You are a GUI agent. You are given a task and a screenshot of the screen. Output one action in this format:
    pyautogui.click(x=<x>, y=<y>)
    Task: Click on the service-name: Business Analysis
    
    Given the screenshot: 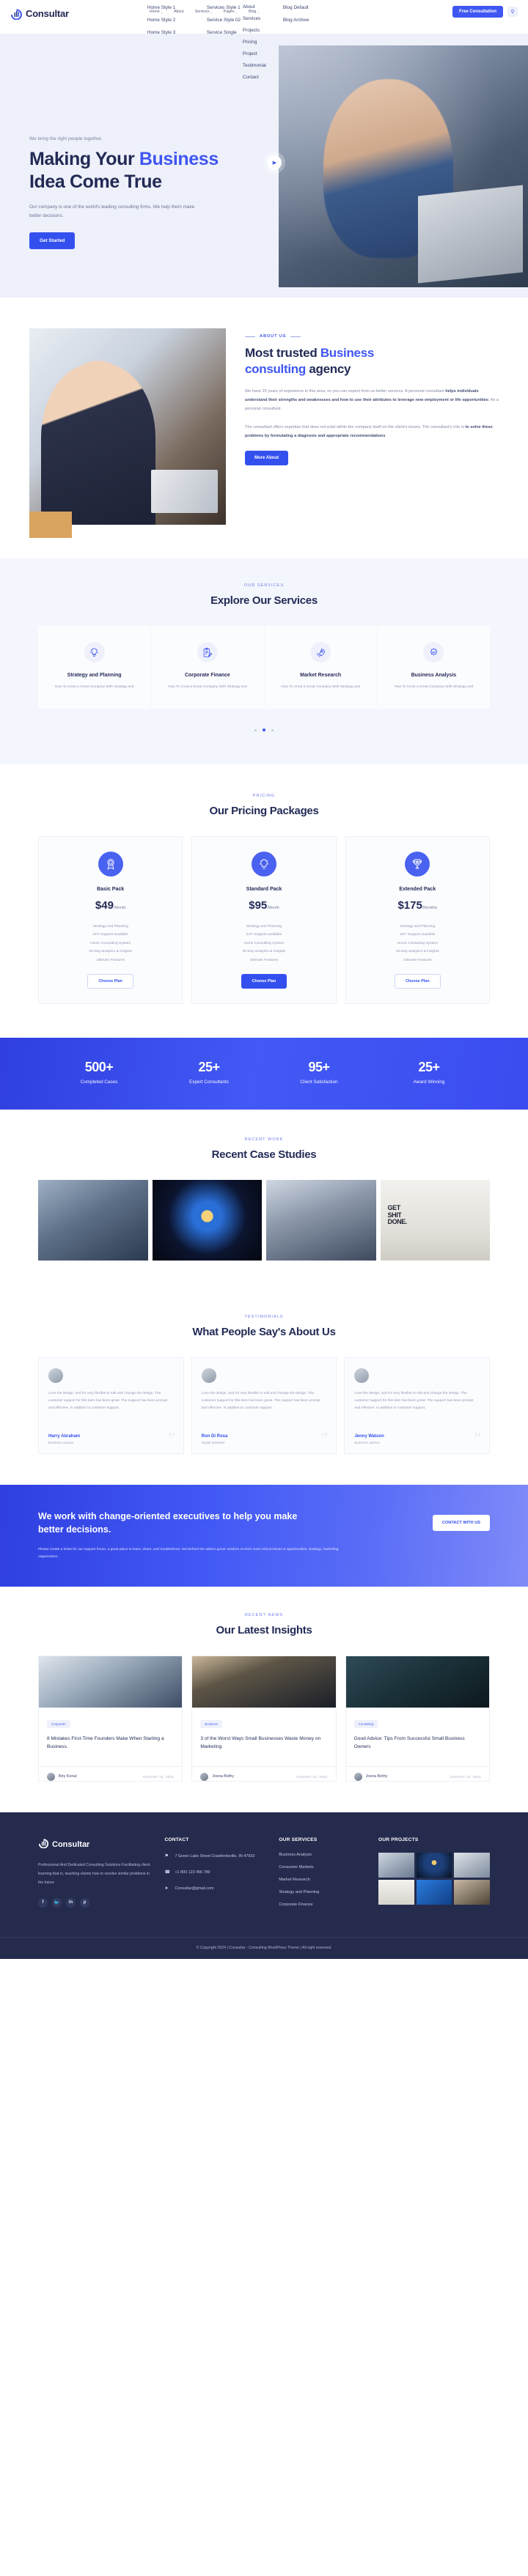 What is the action you would take?
    pyautogui.click(x=434, y=675)
    